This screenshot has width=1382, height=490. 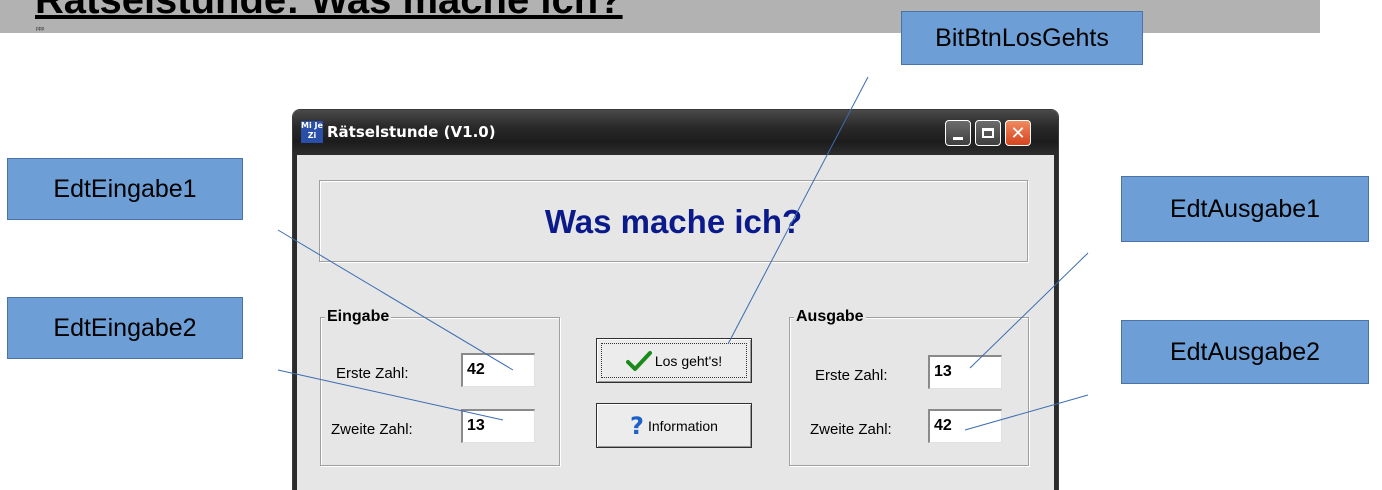 What do you see at coordinates (675, 132) in the screenshot?
I see `window-titlebar: Mi Je Zi Rätselstunde (V1.0) ✕` at bounding box center [675, 132].